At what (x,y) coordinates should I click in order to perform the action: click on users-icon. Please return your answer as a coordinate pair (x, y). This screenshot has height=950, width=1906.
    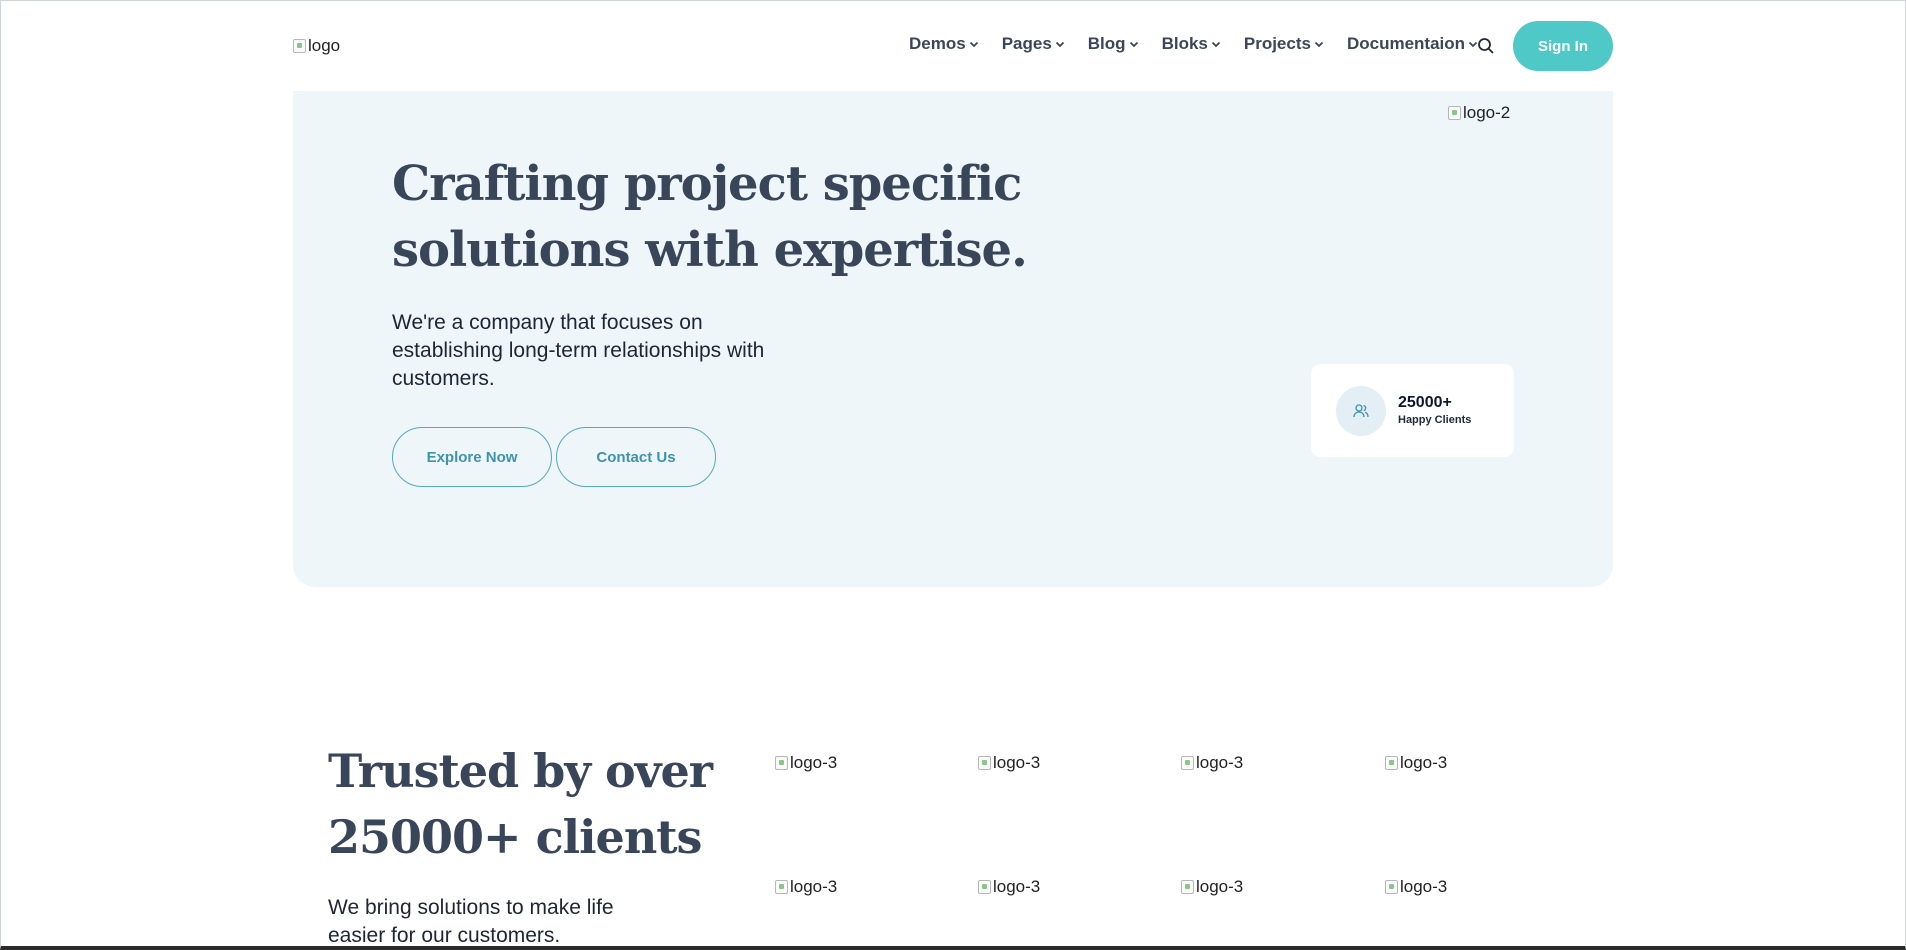
    Looking at the image, I should click on (1361, 410).